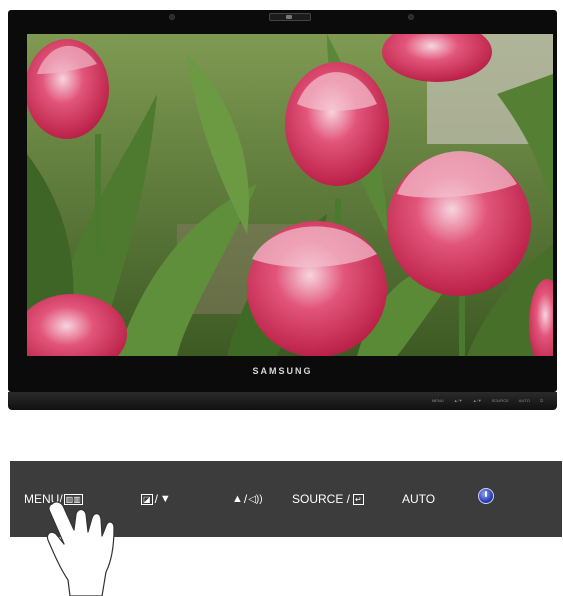  Describe the element at coordinates (147, 499) in the screenshot. I see `magic-bright-icon: ◪` at that location.